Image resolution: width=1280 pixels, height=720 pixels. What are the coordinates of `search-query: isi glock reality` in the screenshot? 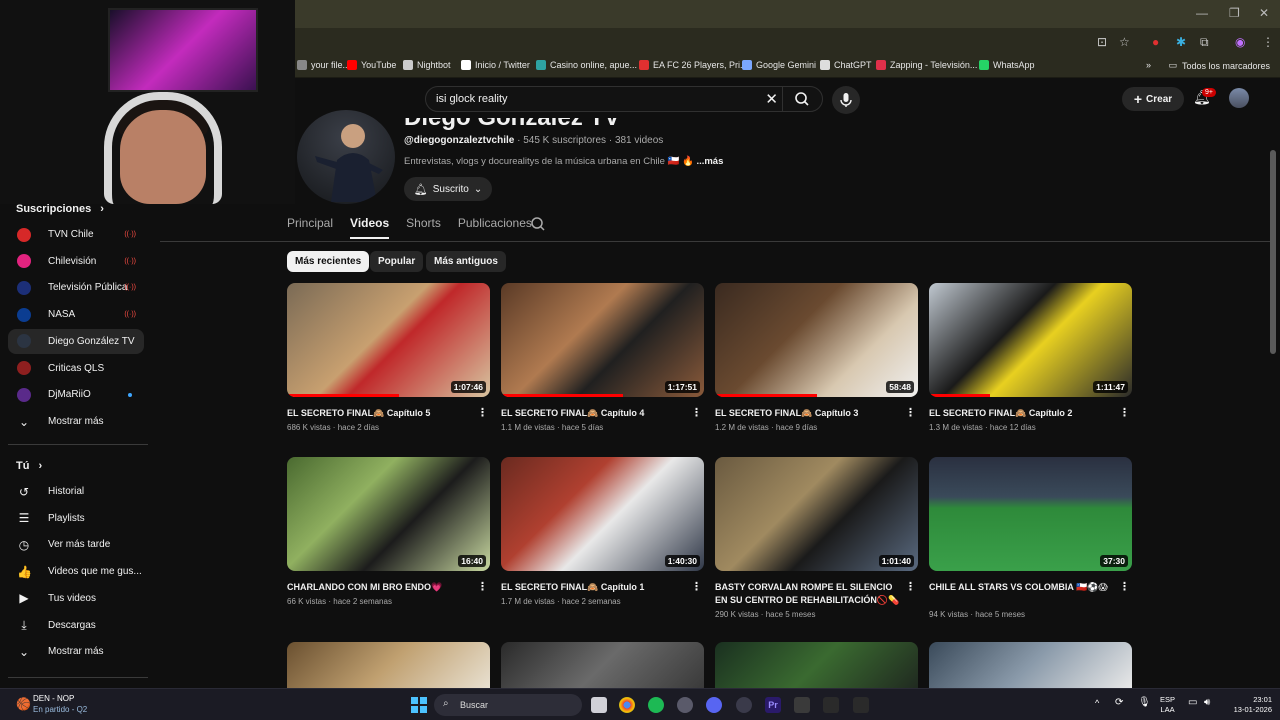 It's located at (472, 99).